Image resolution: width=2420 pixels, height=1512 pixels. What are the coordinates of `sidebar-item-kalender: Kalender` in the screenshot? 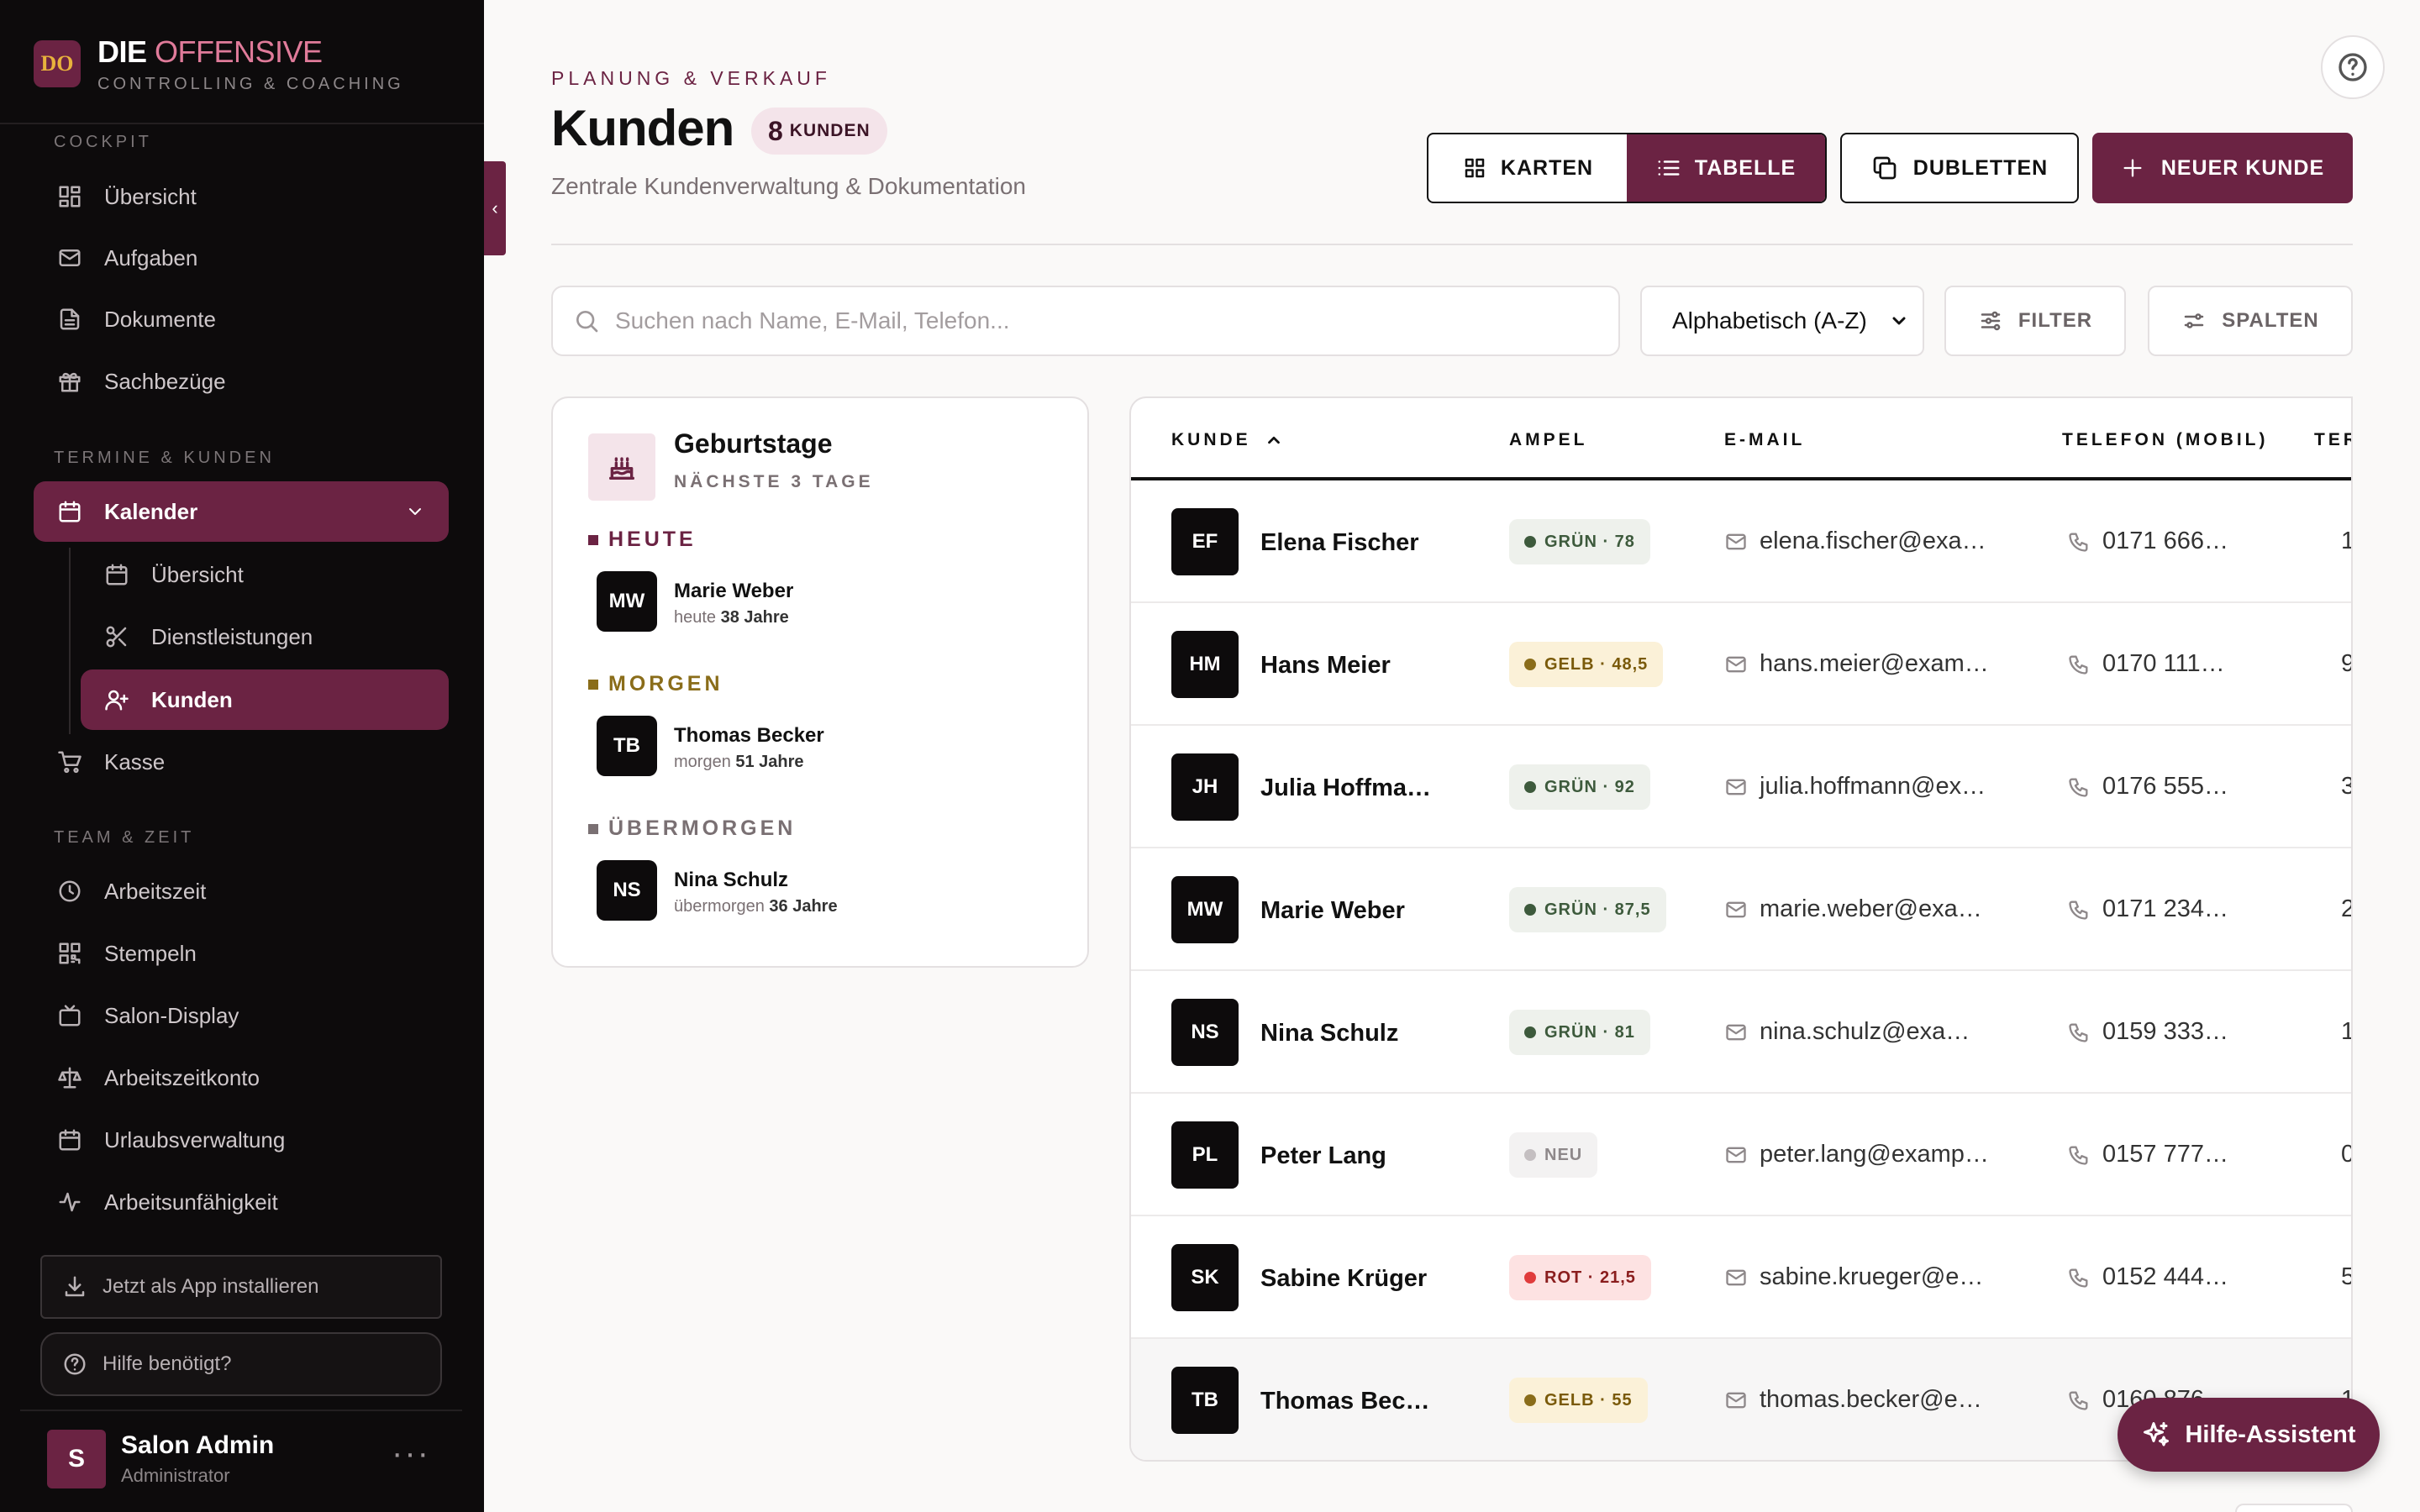 It's located at (241, 511).